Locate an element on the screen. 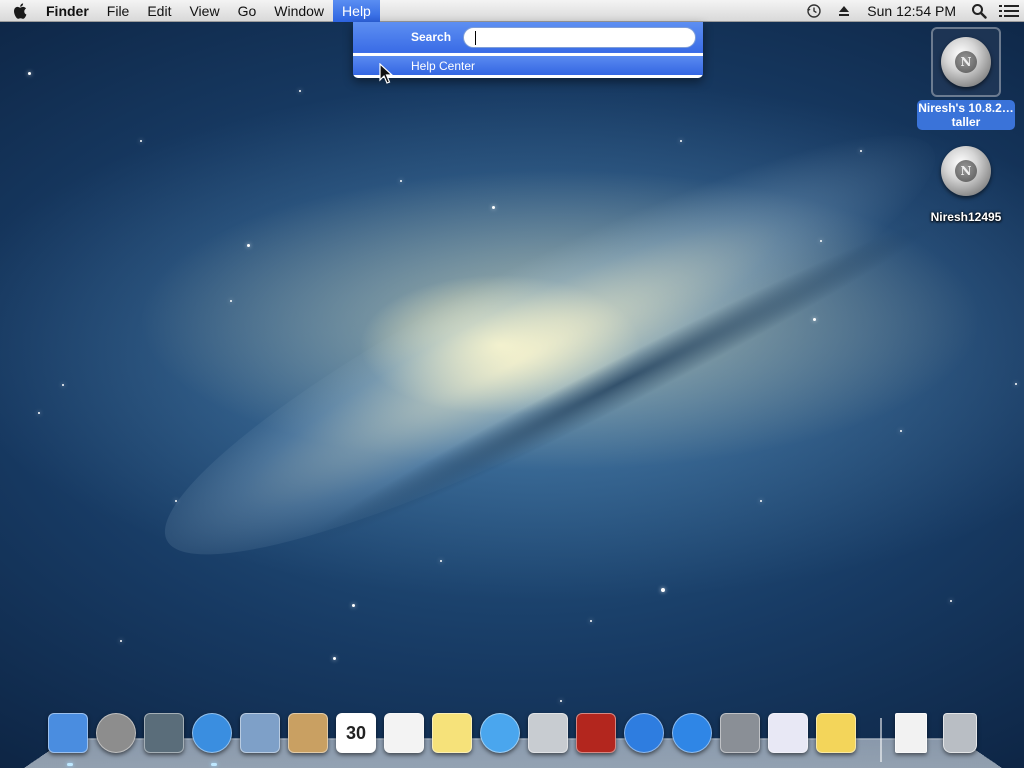 The height and width of the screenshot is (768, 1024). help-center-label: Help Center is located at coordinates (443, 66).